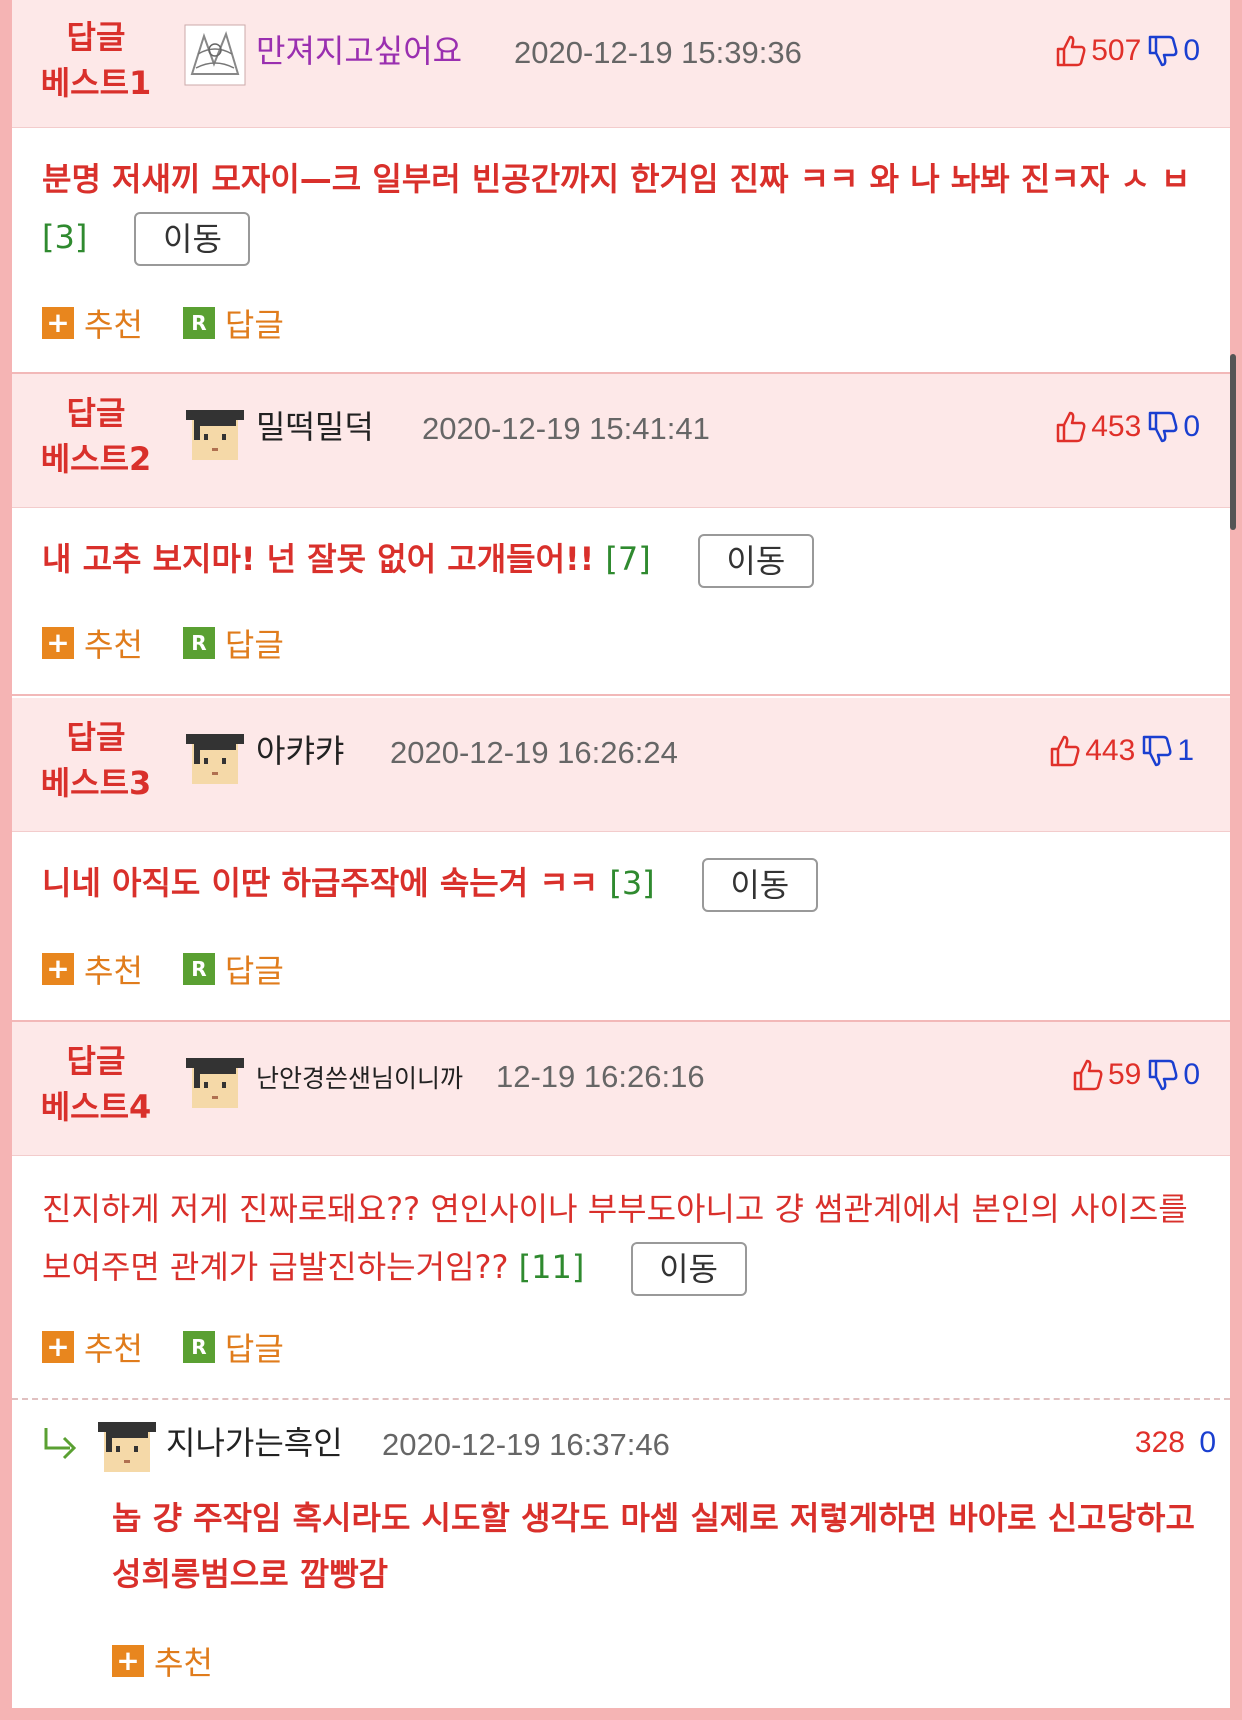 Image resolution: width=1242 pixels, height=1720 pixels. I want to click on vote-counts: 59 0, so click(1136, 1075).